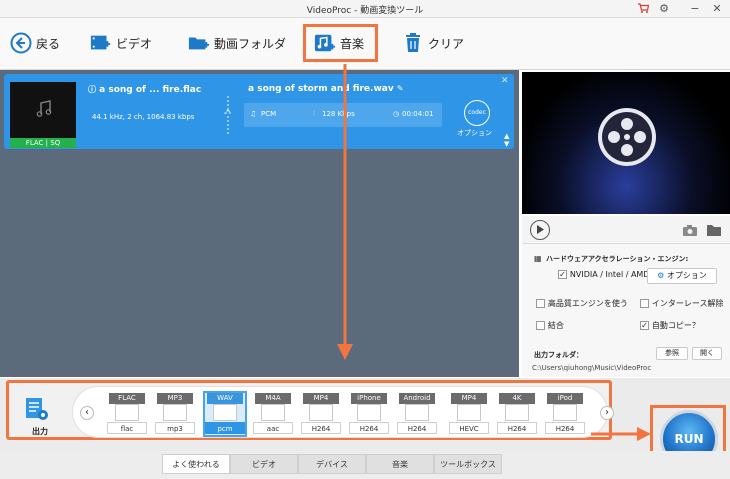 The width and height of the screenshot is (730, 479). Describe the element at coordinates (269, 114) in the screenshot. I see `codec-text: PCM` at that location.